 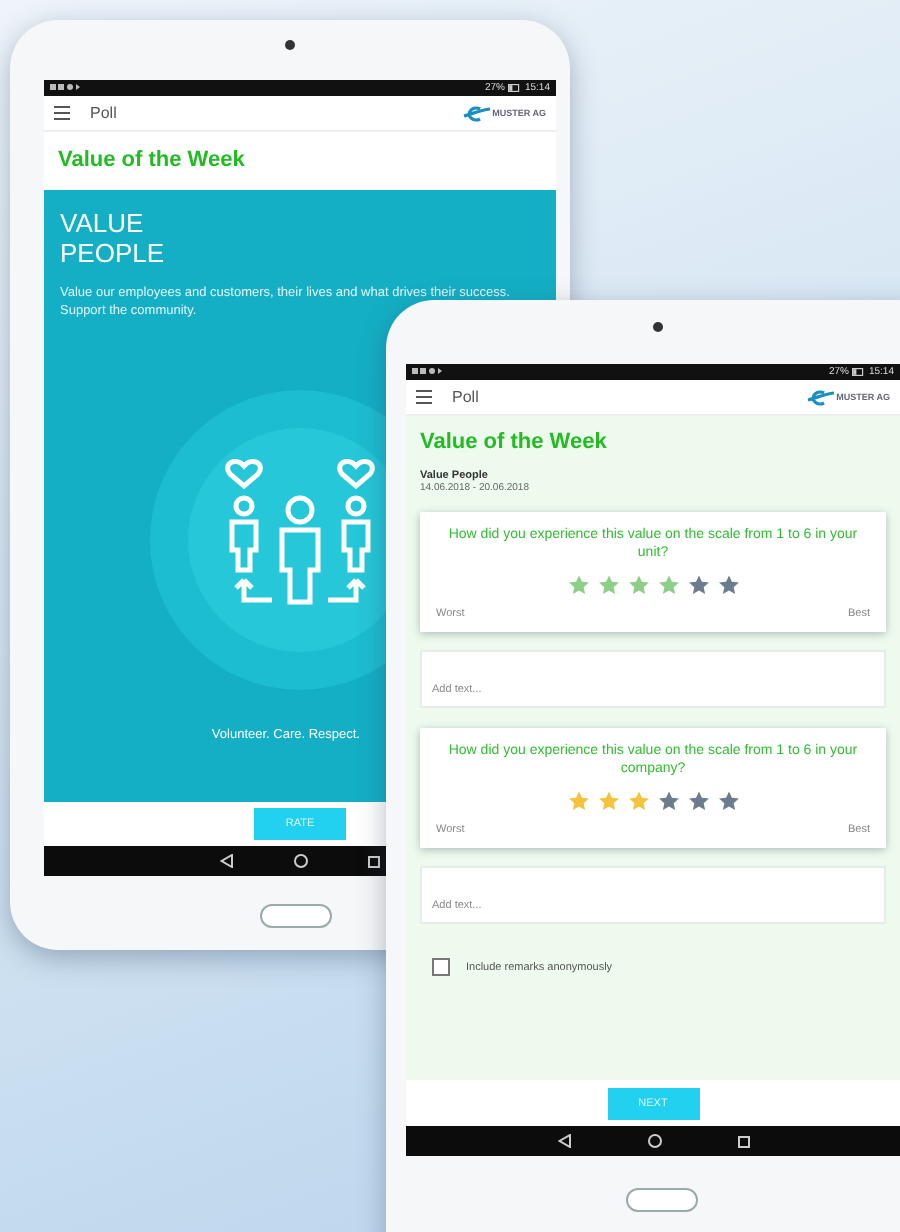 I want to click on checkbox, so click(x=441, y=967).